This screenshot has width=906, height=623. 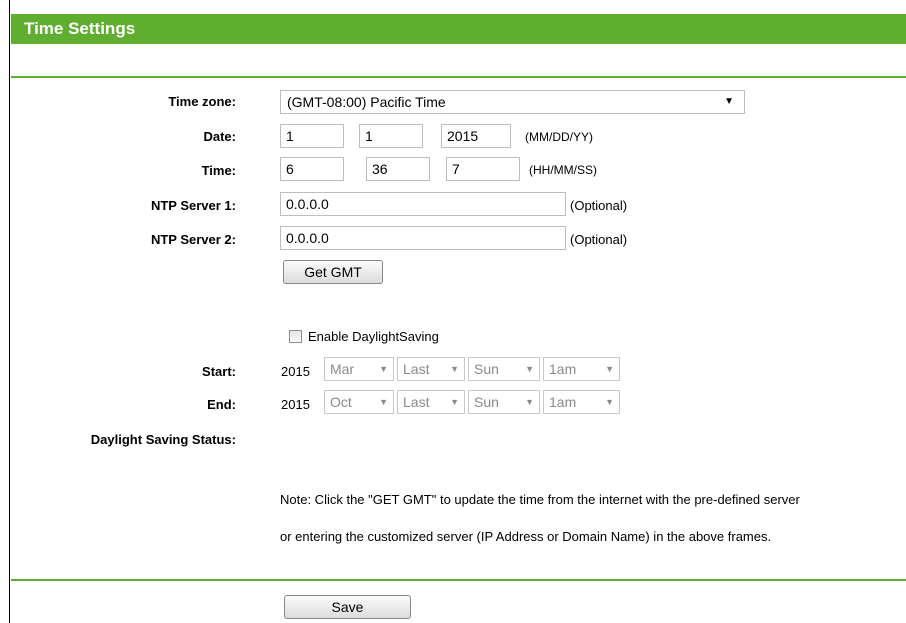 What do you see at coordinates (312, 136) in the screenshot?
I see `date-month-input: 1` at bounding box center [312, 136].